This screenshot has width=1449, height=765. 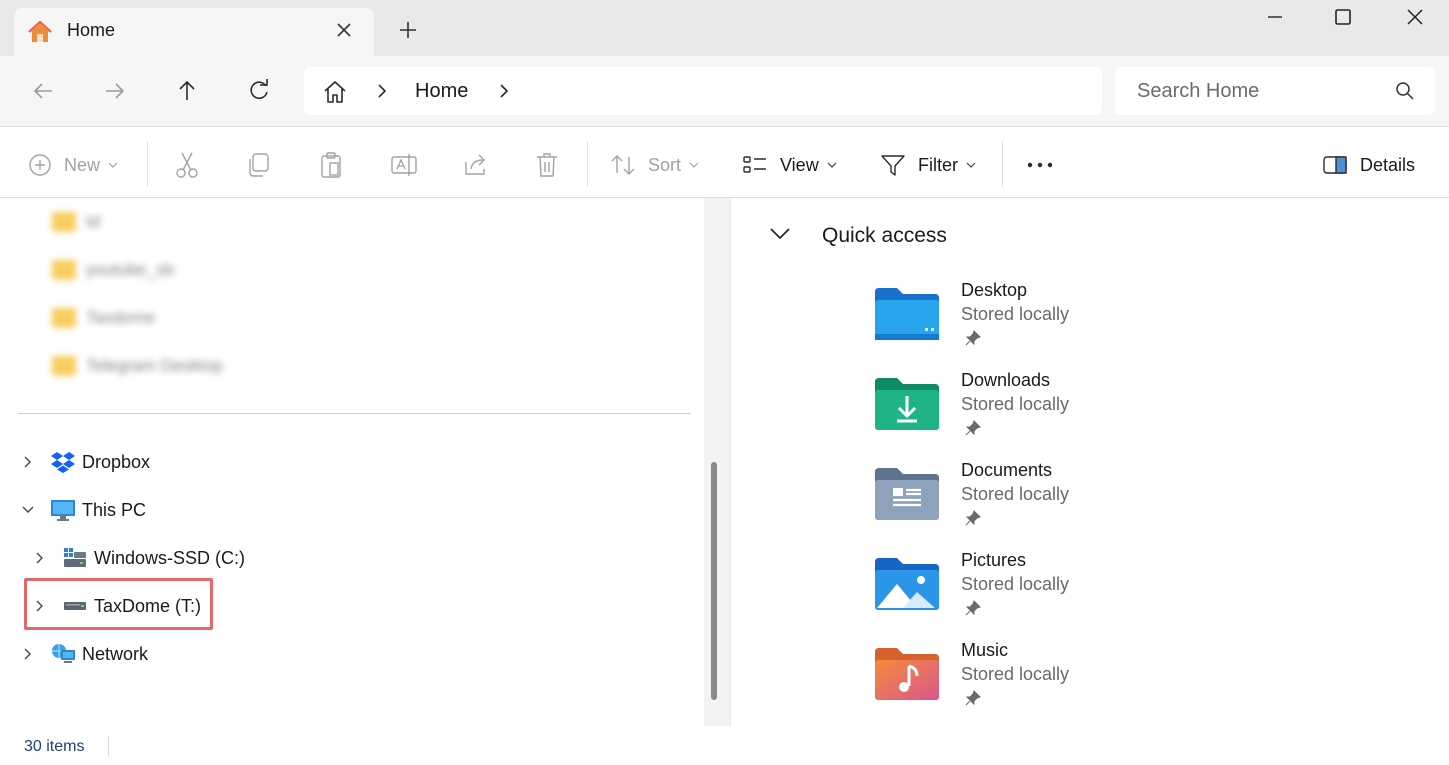 What do you see at coordinates (884, 236) in the screenshot?
I see `quick-access-title: Quick access` at bounding box center [884, 236].